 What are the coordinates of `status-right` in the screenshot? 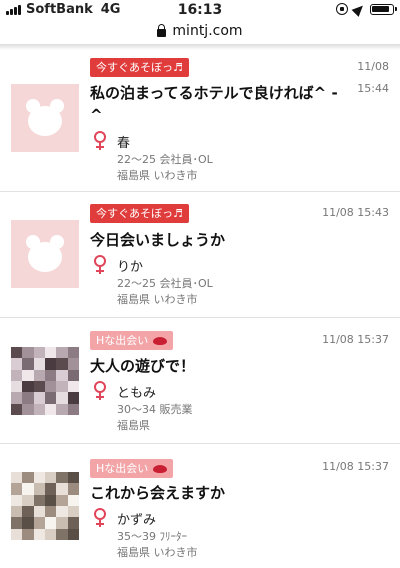 It's located at (366, 9).